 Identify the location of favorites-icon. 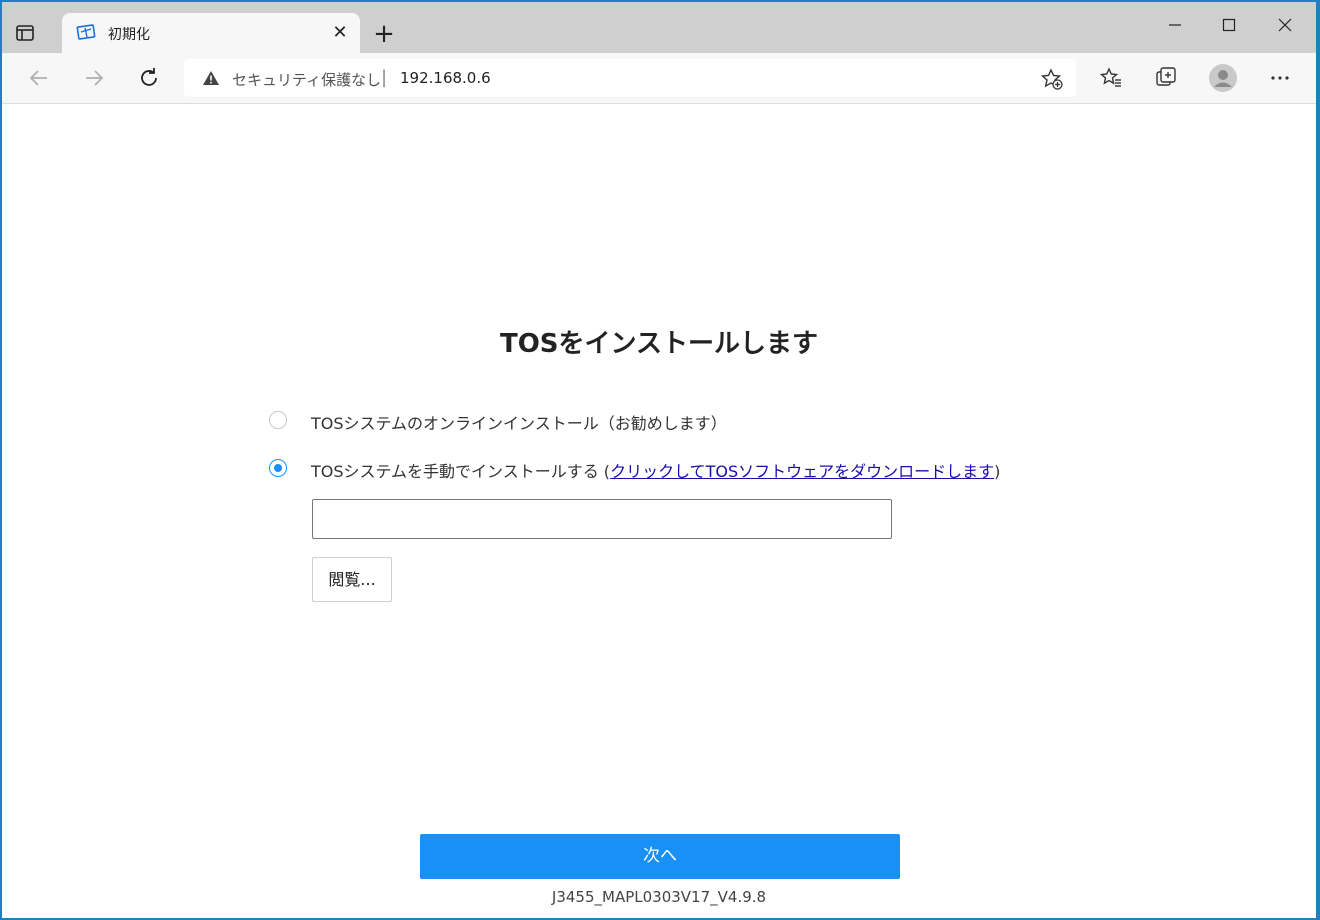
(1111, 78).